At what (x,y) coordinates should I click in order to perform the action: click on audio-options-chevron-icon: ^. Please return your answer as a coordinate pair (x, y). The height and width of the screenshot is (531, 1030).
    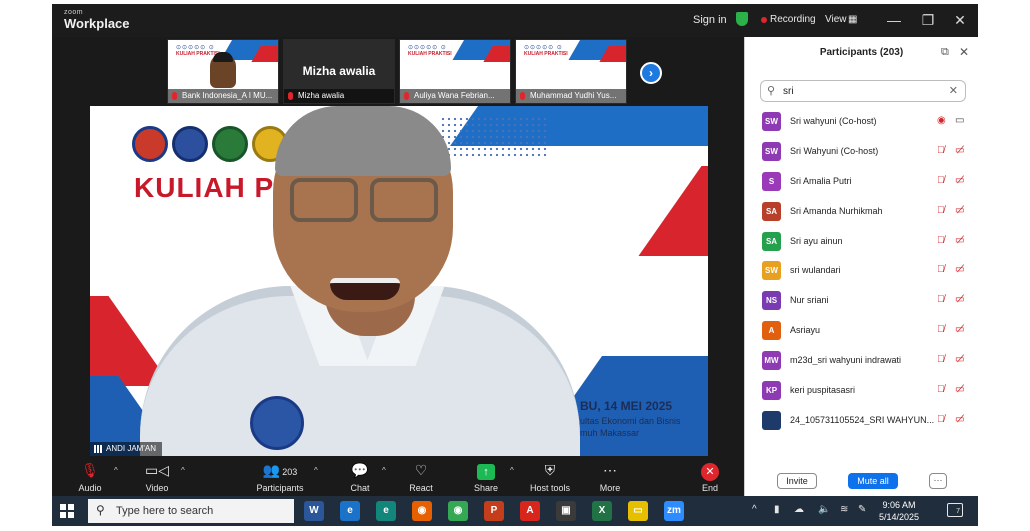
    Looking at the image, I should click on (116, 470).